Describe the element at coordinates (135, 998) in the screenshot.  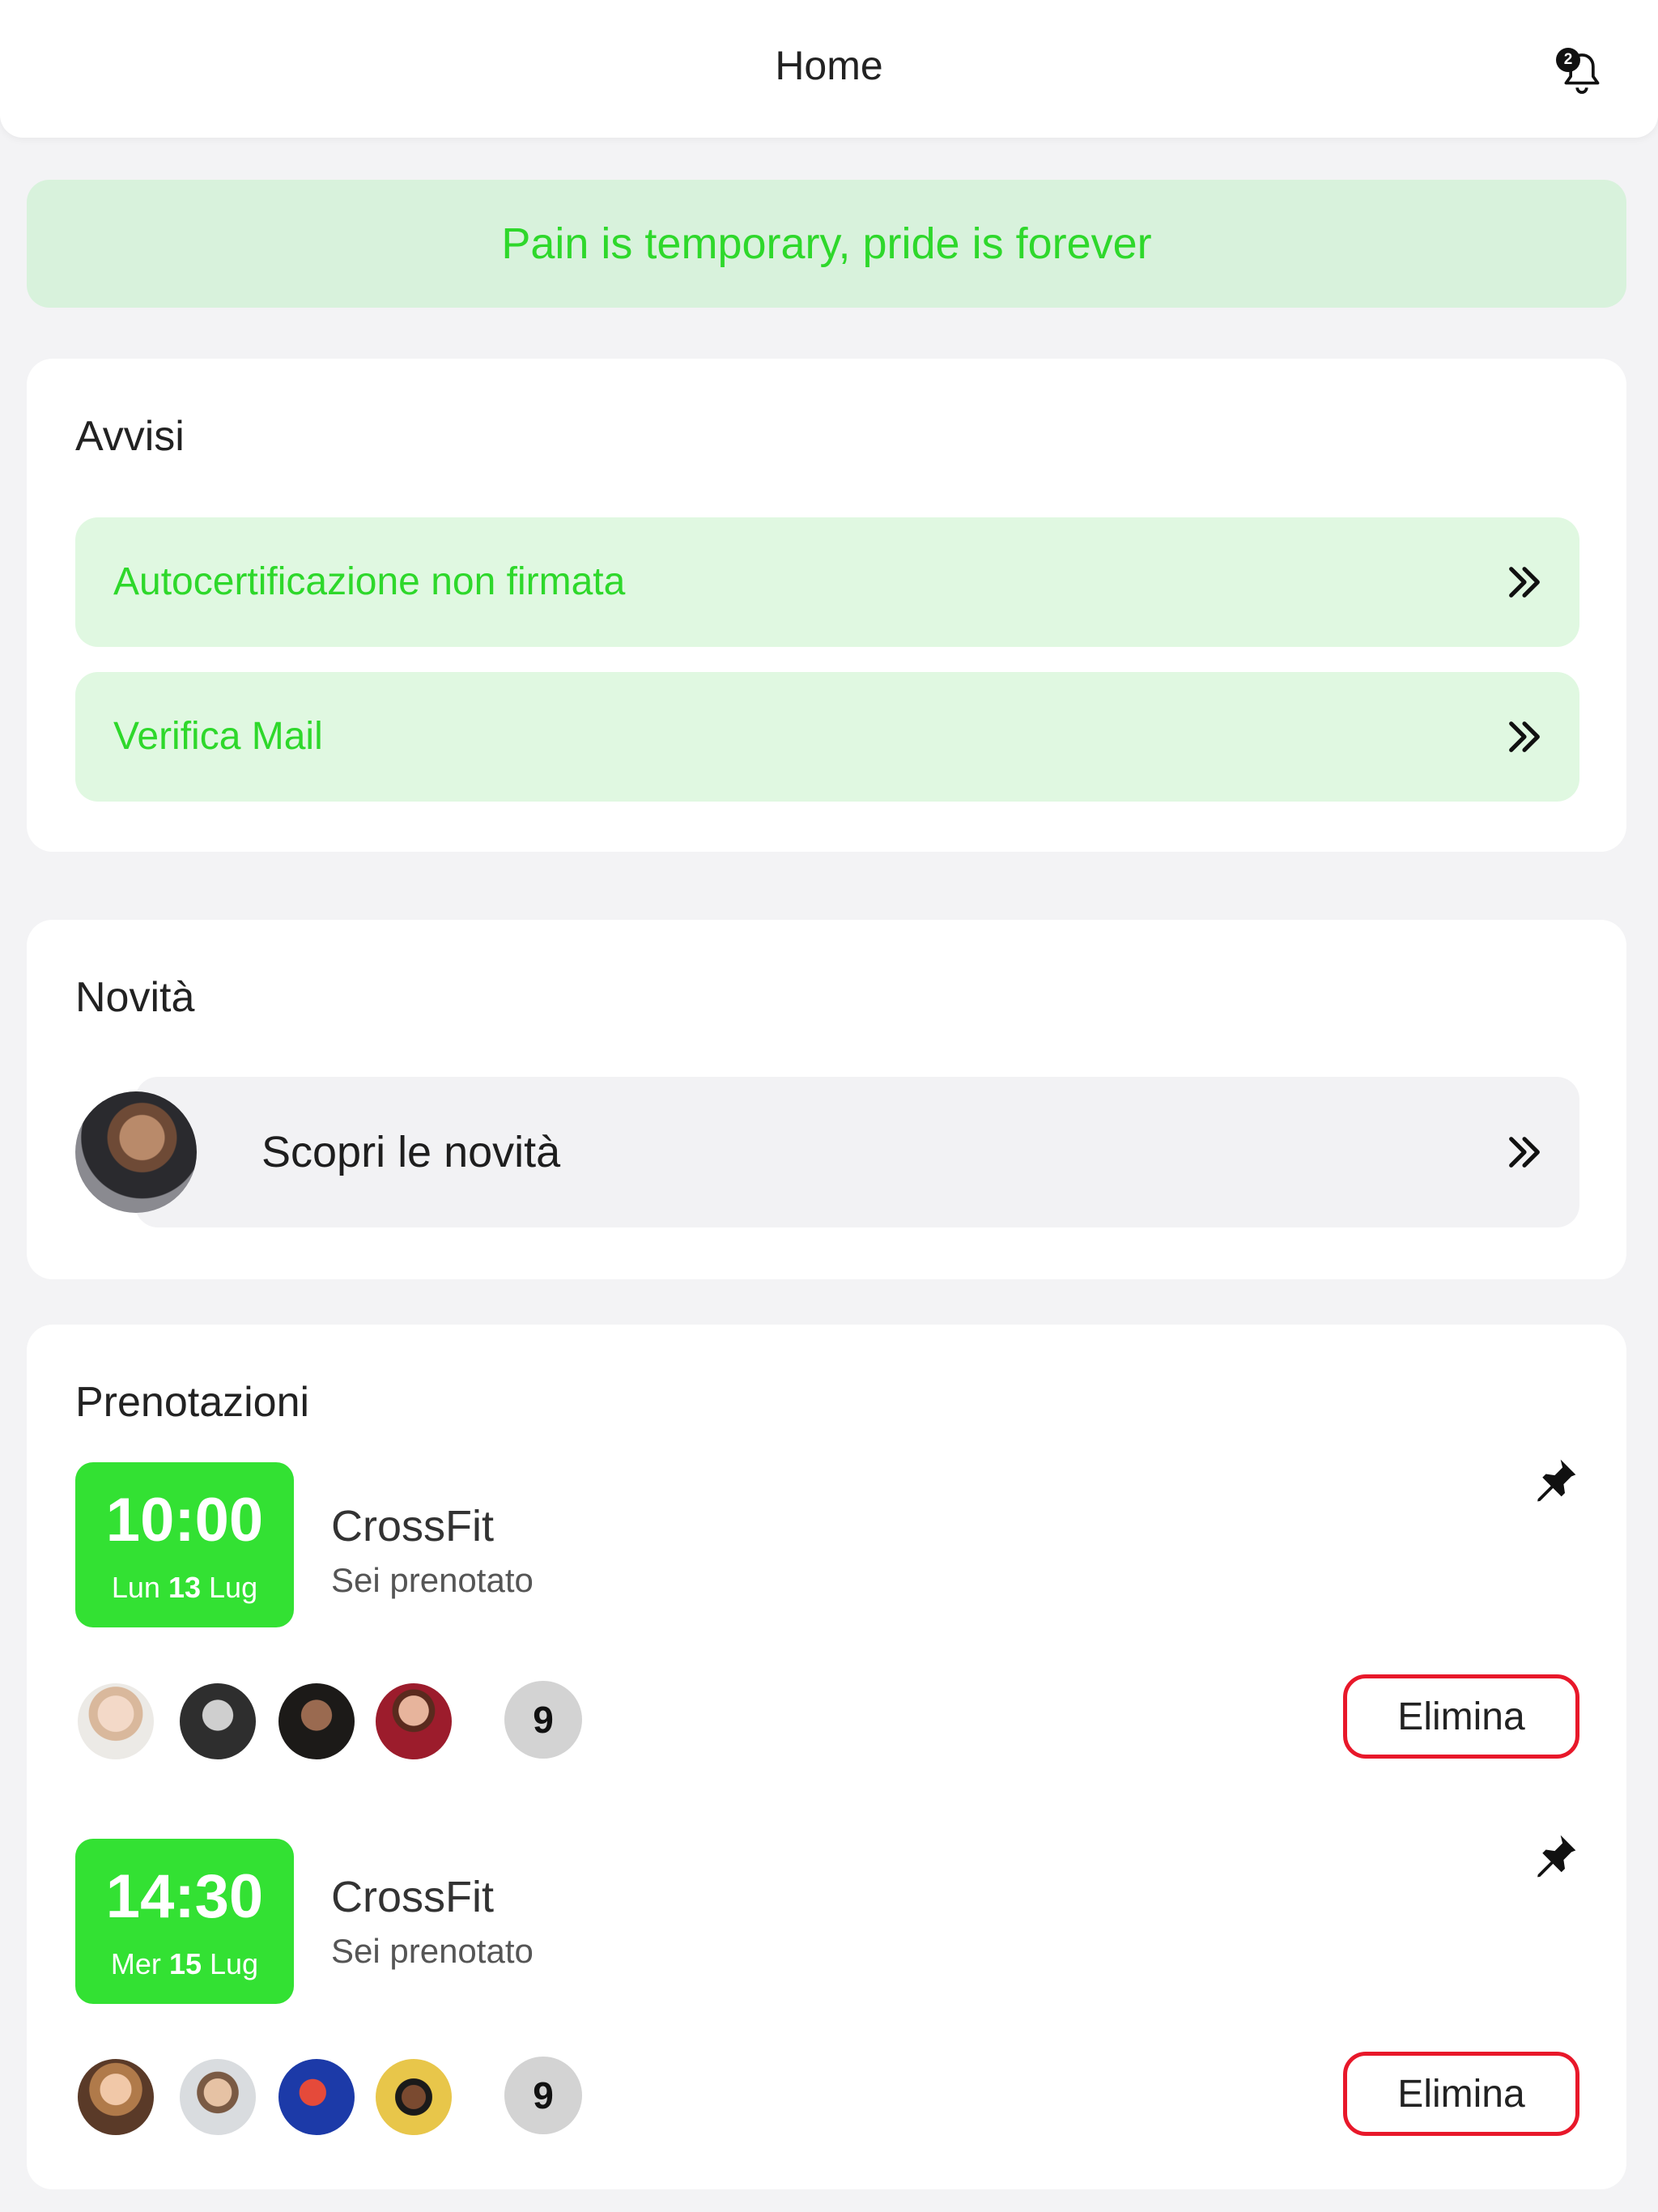
I see `news-title: Novità` at that location.